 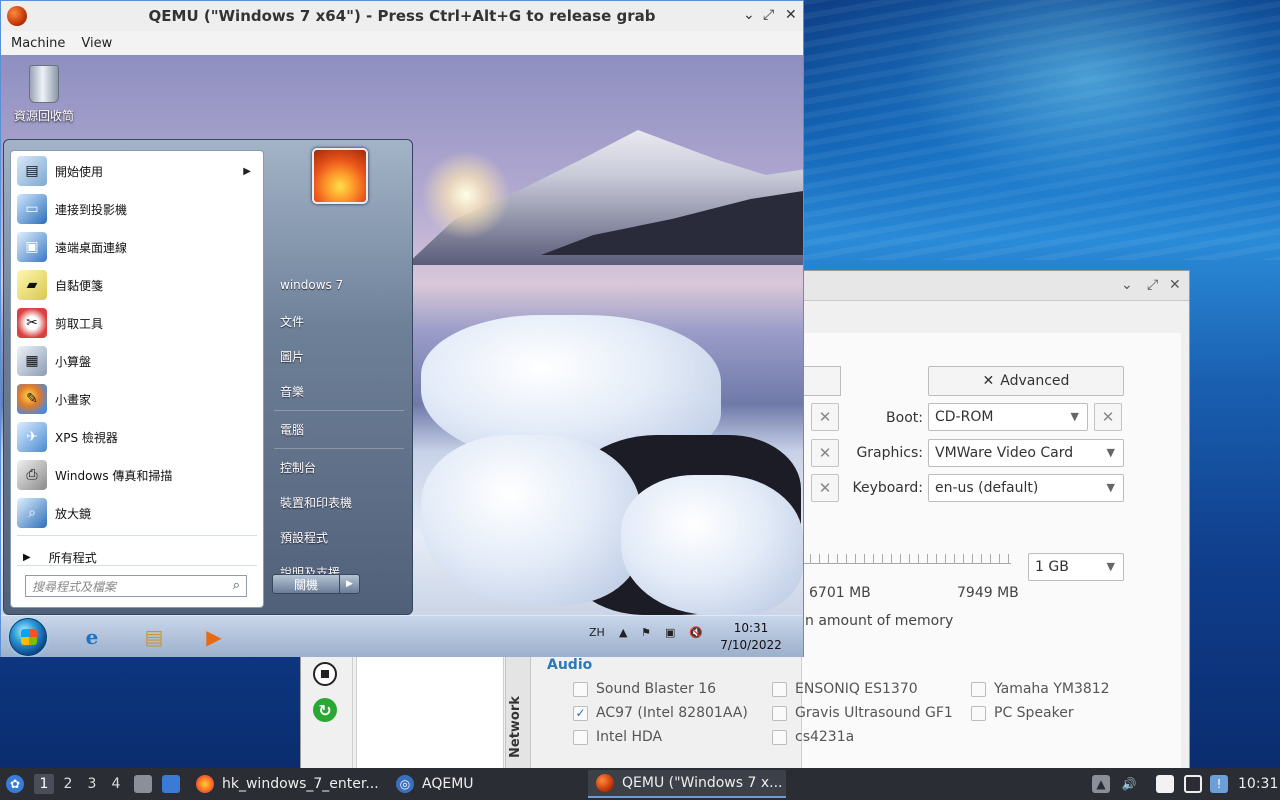 I want to click on start-right-user: windows 7, so click(x=311, y=285).